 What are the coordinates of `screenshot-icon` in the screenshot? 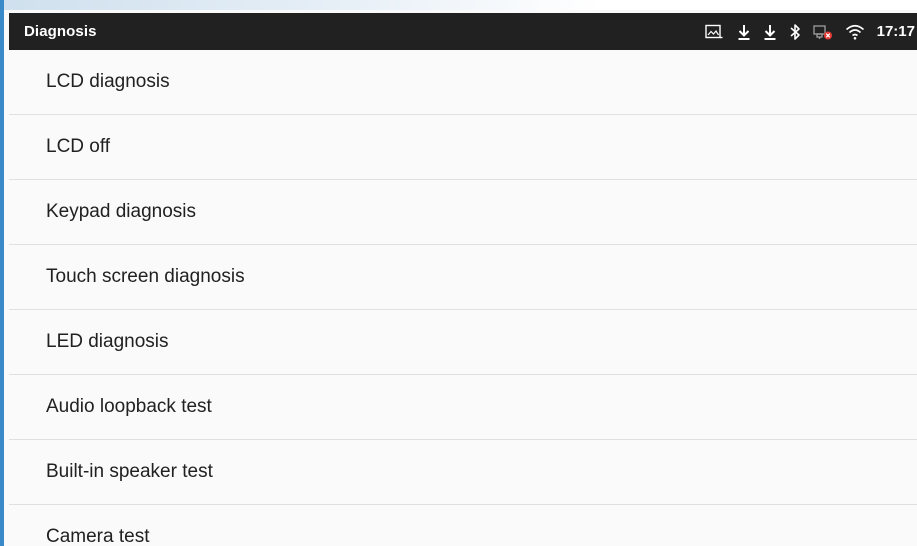 It's located at (713, 31).